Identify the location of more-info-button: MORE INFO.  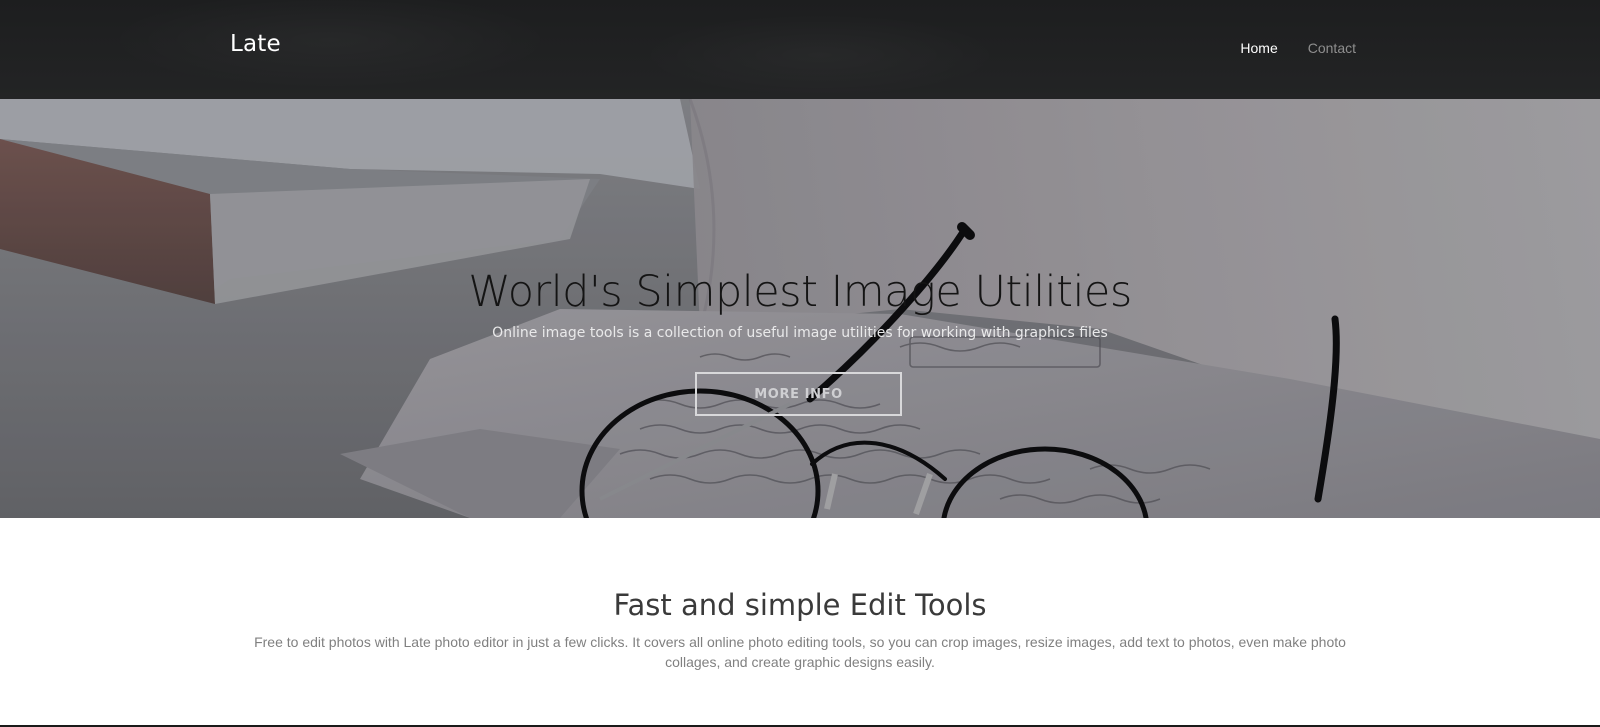
(798, 394).